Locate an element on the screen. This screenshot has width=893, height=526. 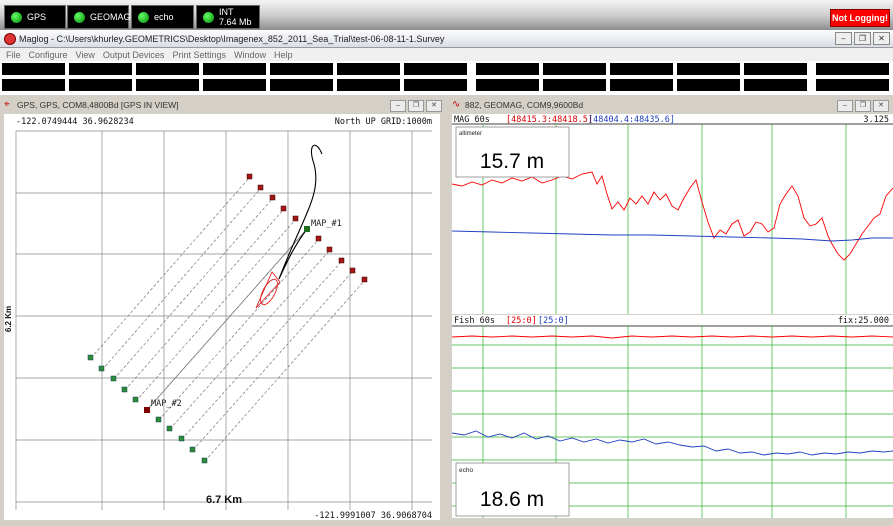
gps-status-led-icon is located at coordinates (16, 17).